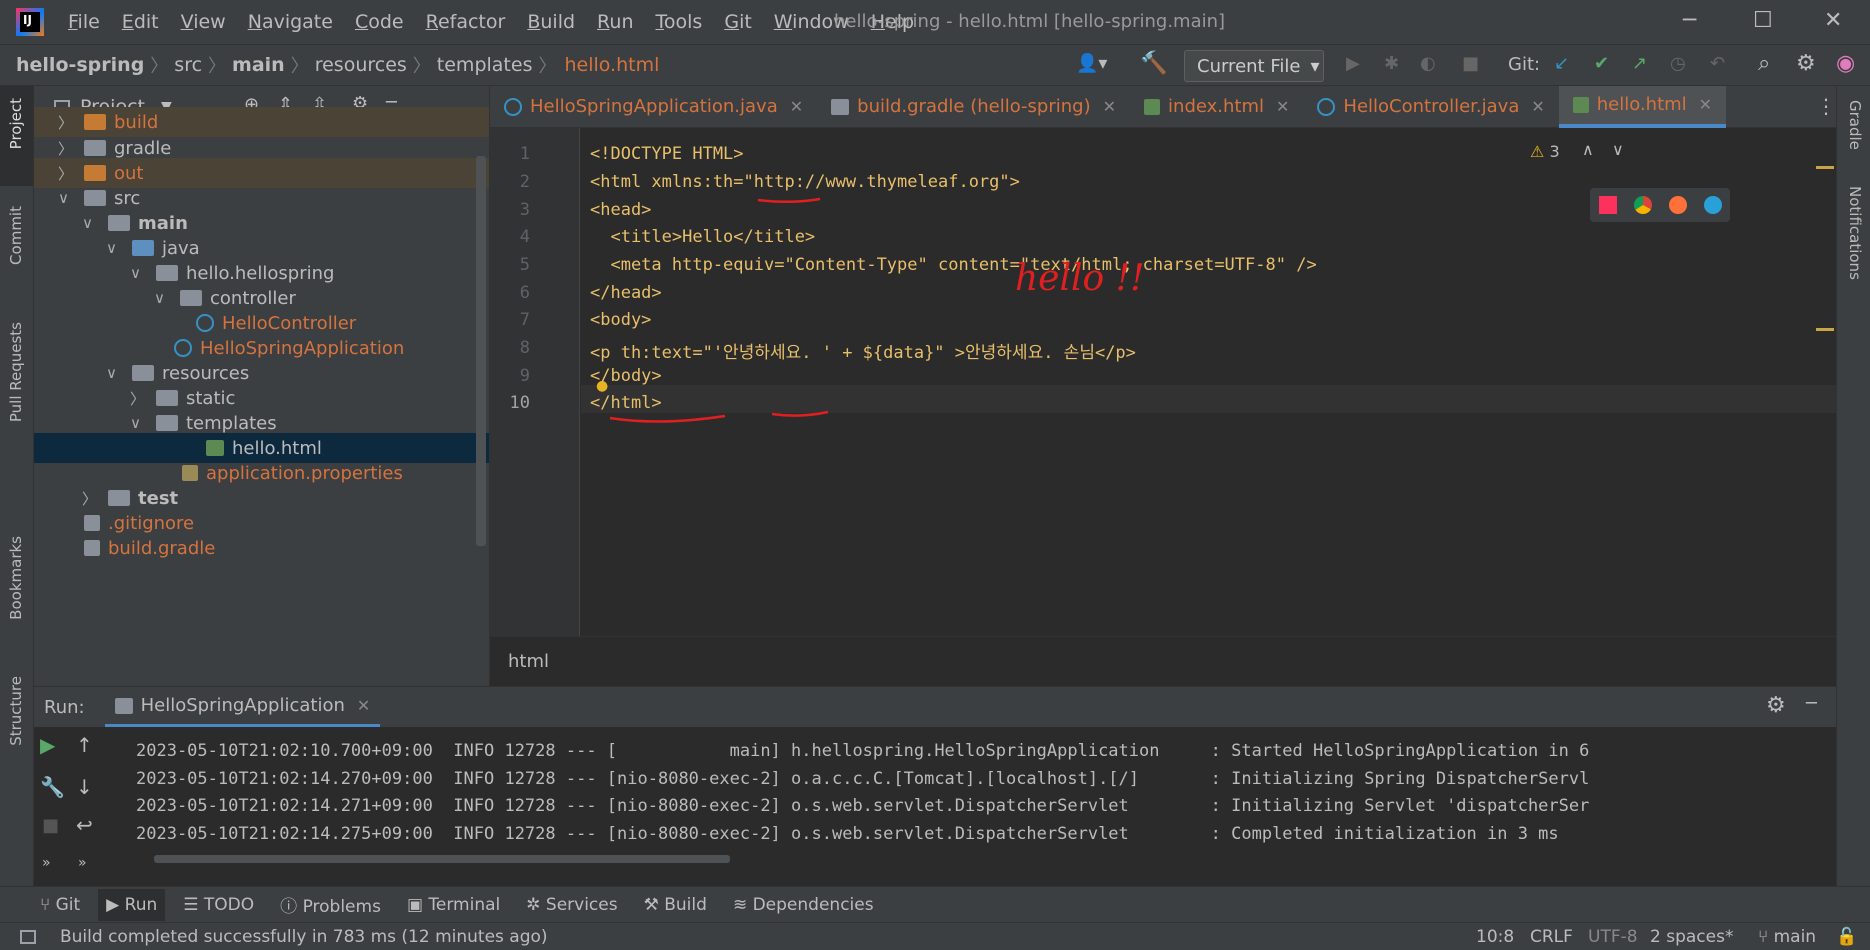 The width and height of the screenshot is (1870, 950). What do you see at coordinates (16, 235) in the screenshot?
I see `commit-tool-button: Commit` at bounding box center [16, 235].